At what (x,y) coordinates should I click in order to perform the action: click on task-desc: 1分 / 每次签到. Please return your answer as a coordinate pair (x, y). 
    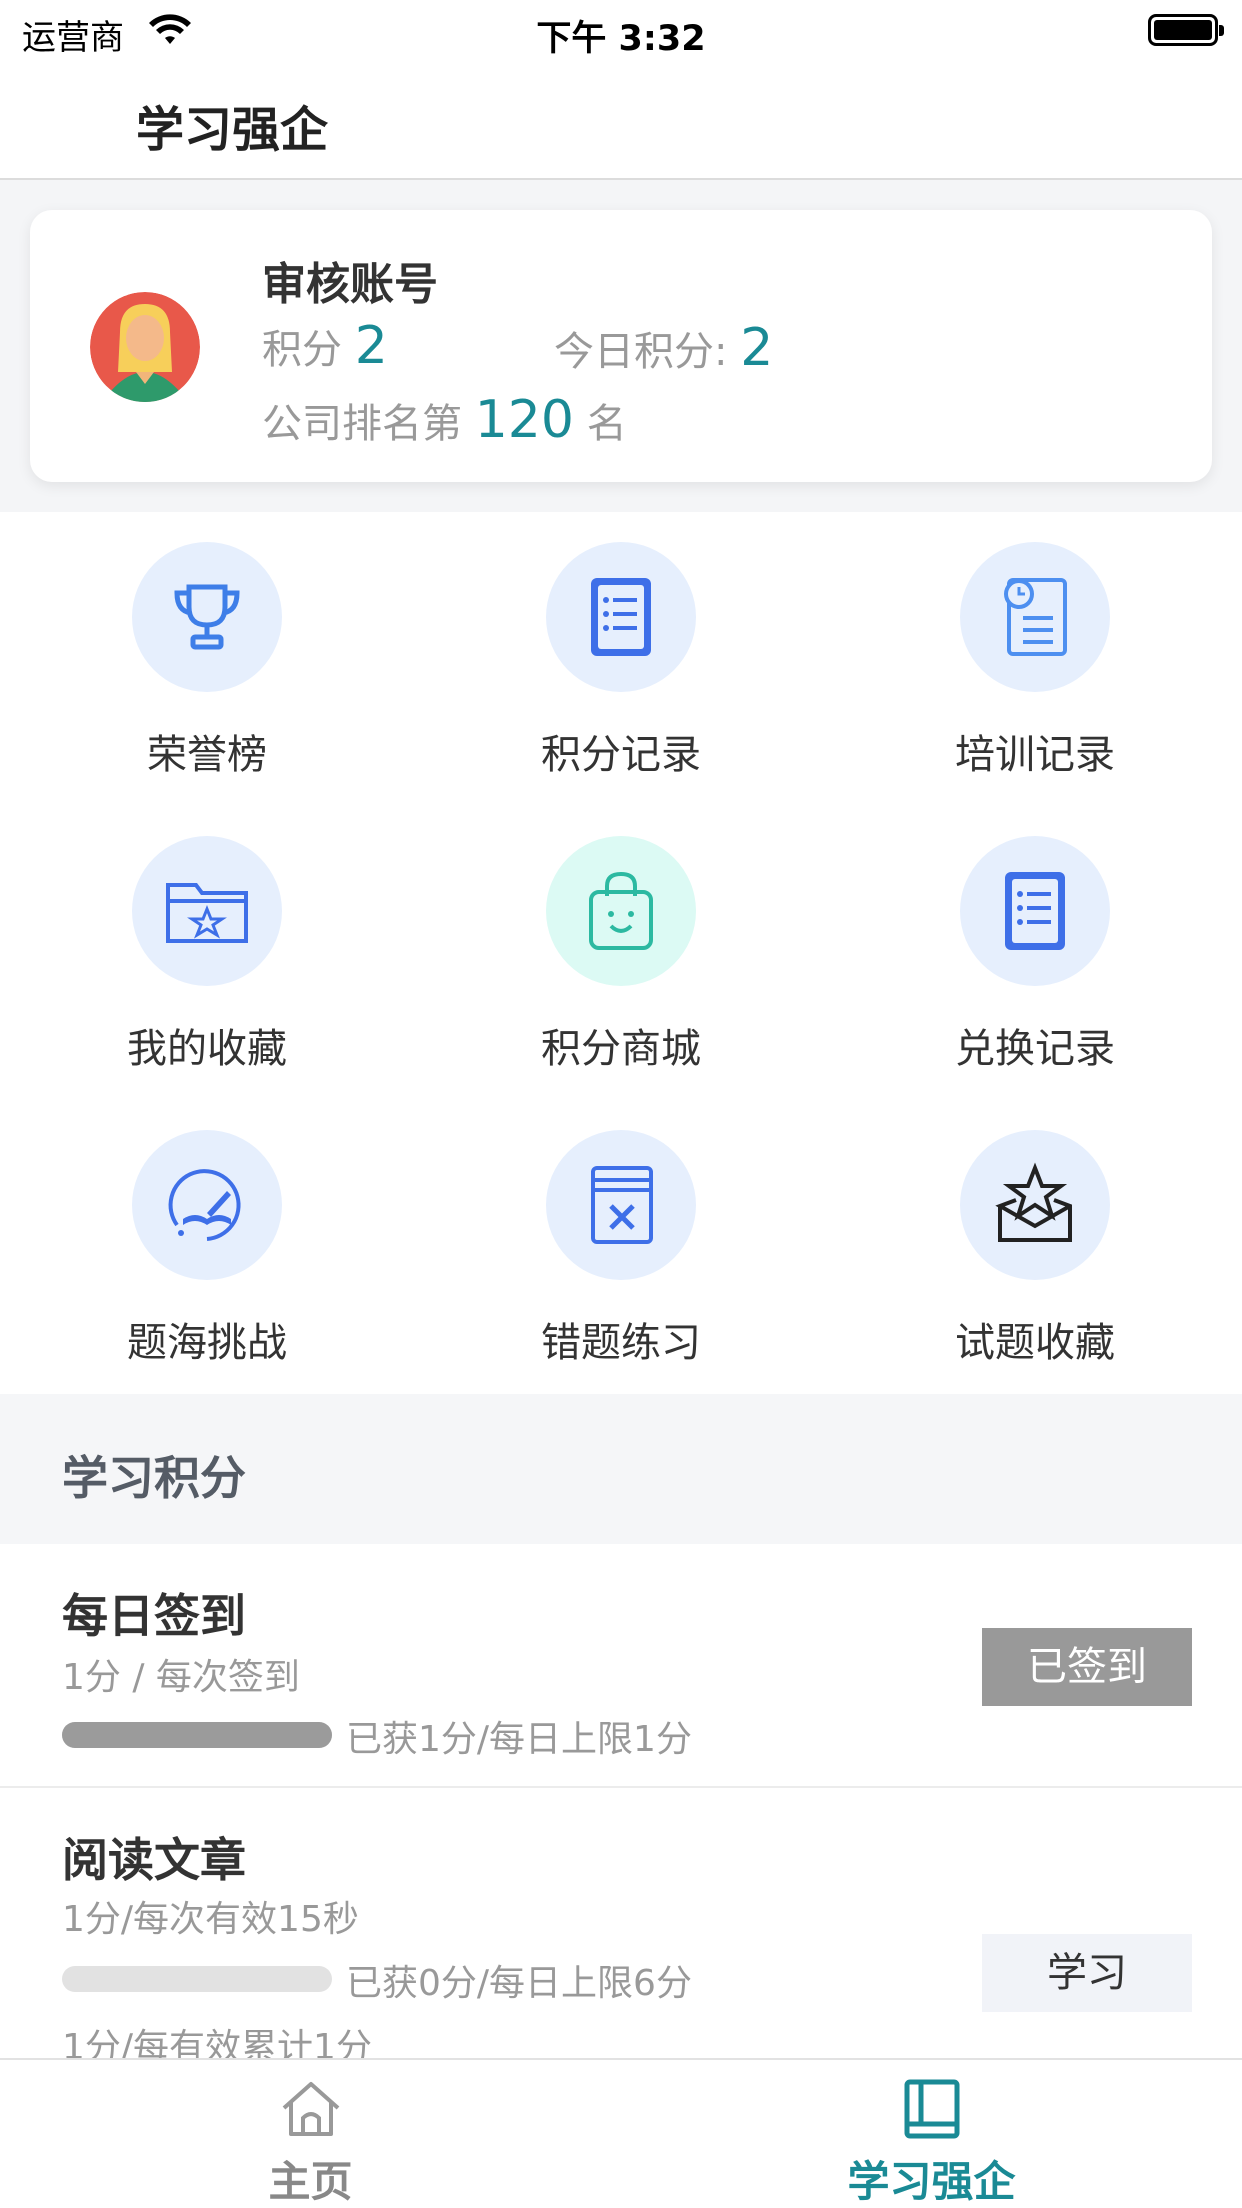
    Looking at the image, I should click on (181, 1677).